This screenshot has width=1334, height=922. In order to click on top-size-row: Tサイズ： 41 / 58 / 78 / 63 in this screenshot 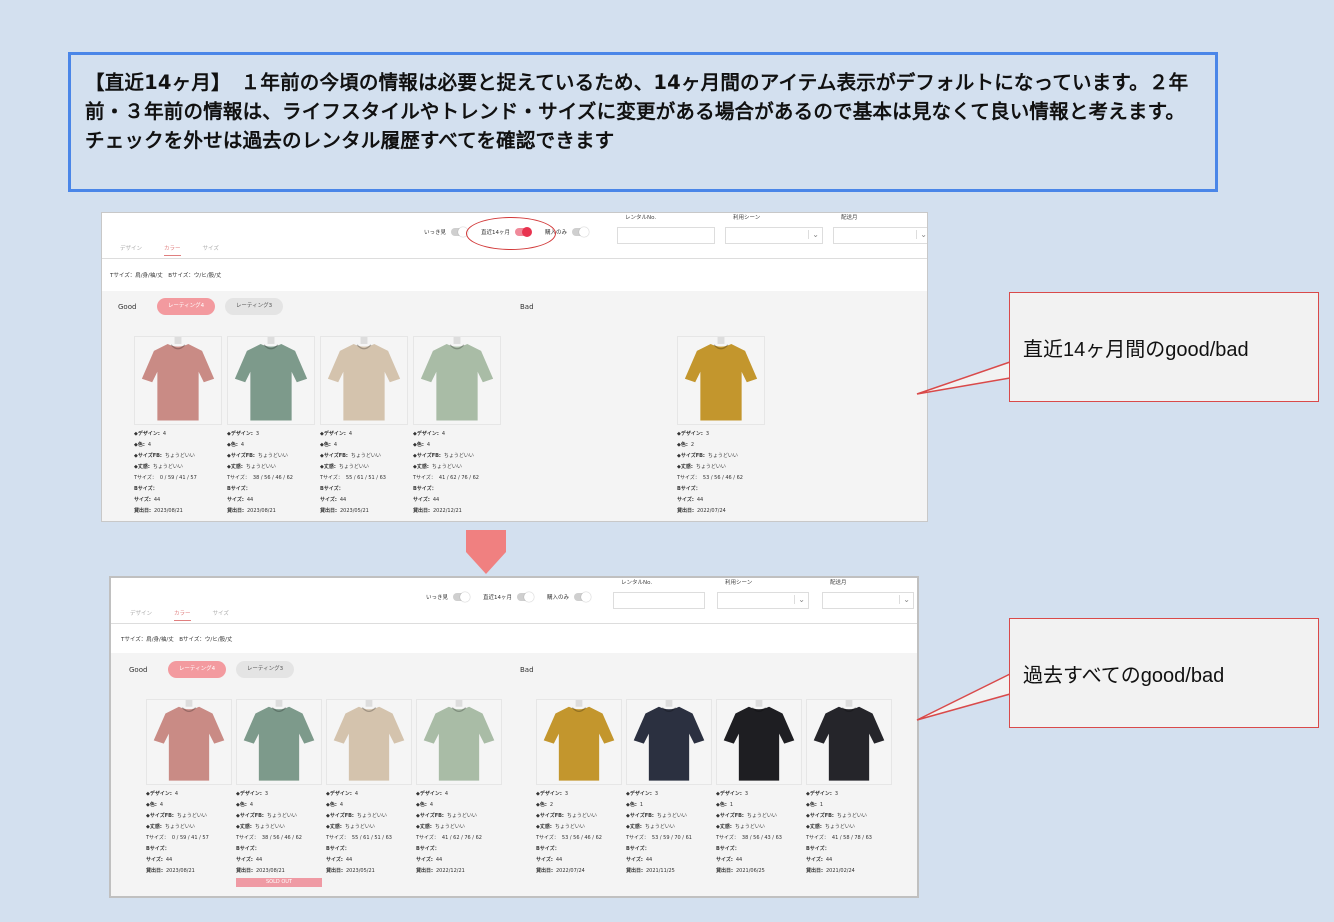, I will do `click(849, 838)`.